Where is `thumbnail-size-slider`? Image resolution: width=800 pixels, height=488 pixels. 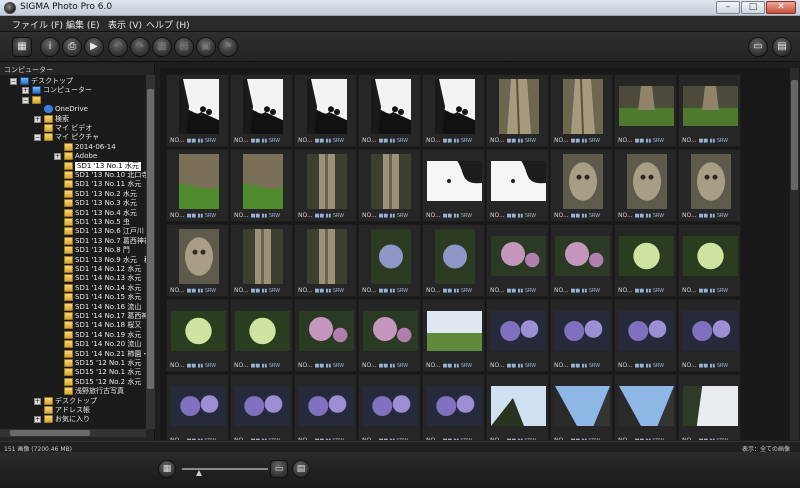 thumbnail-size-slider is located at coordinates (225, 469).